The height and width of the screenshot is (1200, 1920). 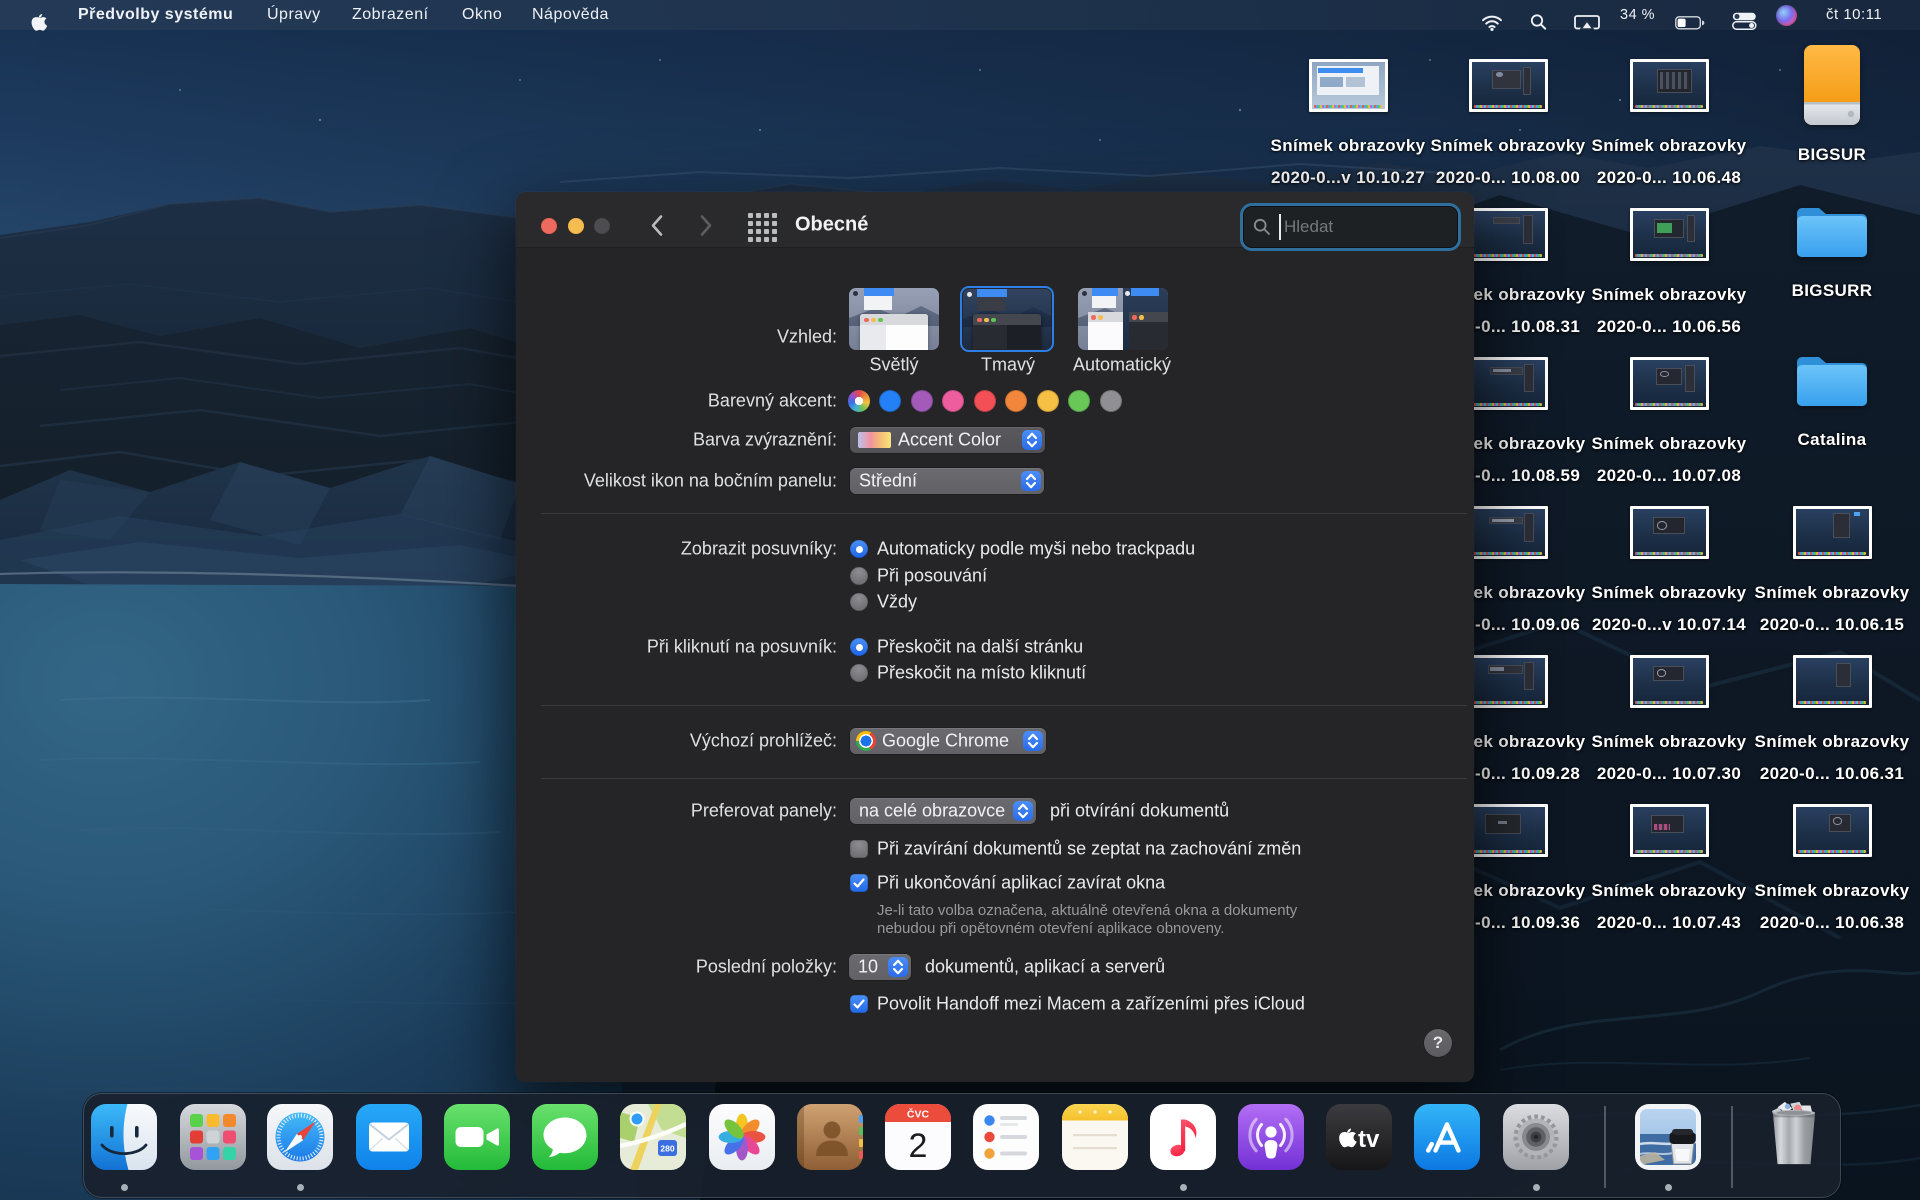 What do you see at coordinates (918, 1114) in the screenshot?
I see `svg-text: ČVC` at bounding box center [918, 1114].